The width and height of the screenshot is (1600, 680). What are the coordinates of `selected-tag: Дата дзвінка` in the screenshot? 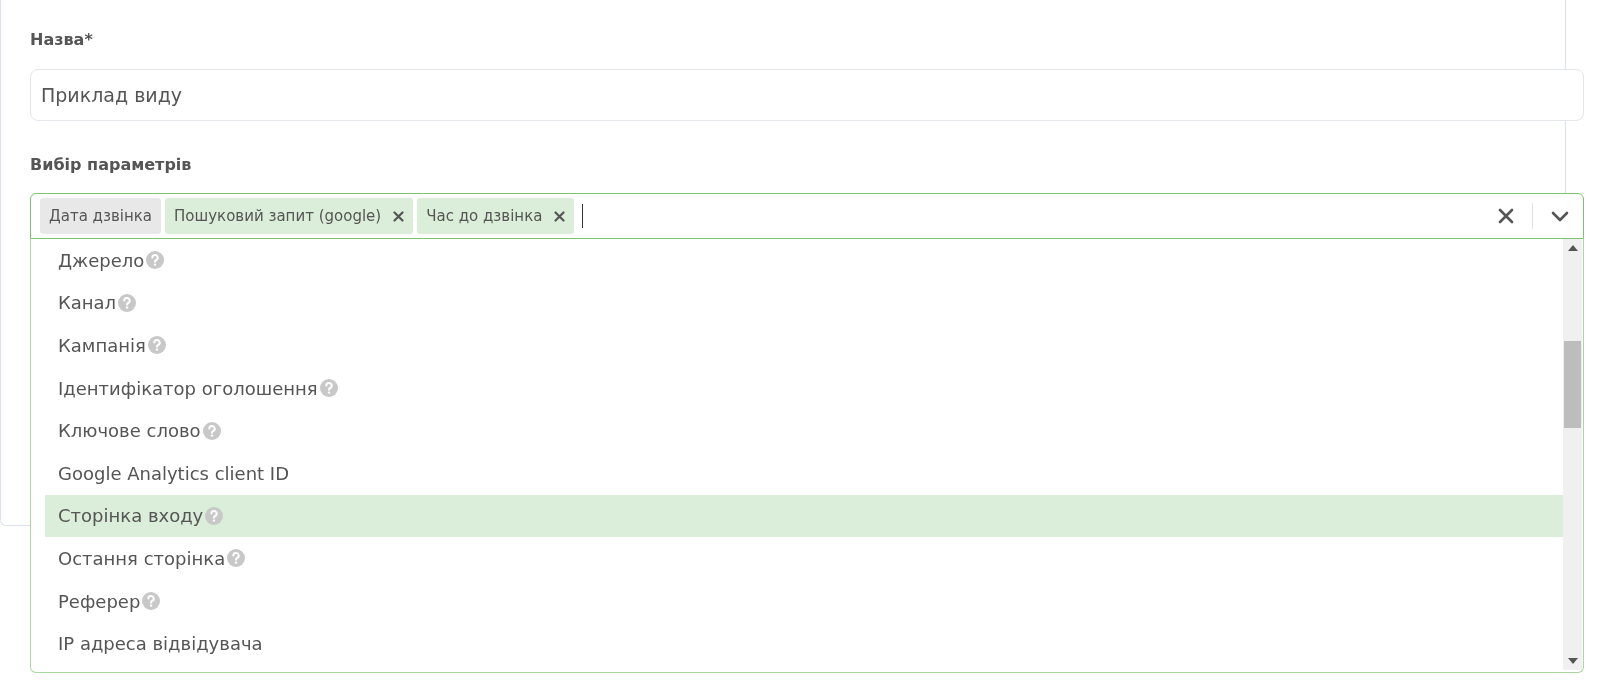 It's located at (101, 216).